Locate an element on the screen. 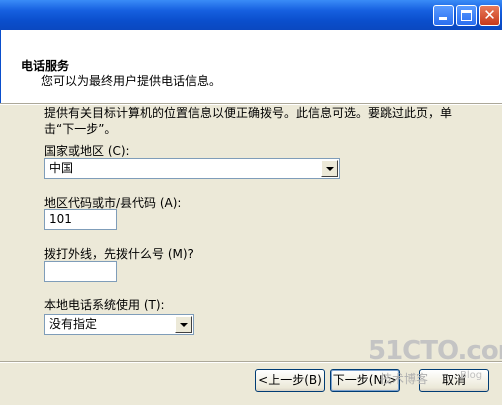  phone-system-value: 没有指定 is located at coordinates (73, 324).